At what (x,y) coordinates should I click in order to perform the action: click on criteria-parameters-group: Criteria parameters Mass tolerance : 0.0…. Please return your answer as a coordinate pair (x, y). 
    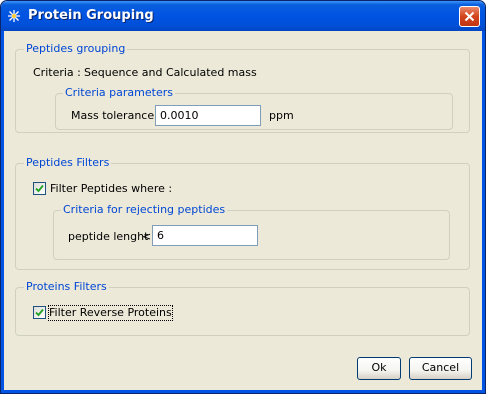
    Looking at the image, I should click on (254, 108).